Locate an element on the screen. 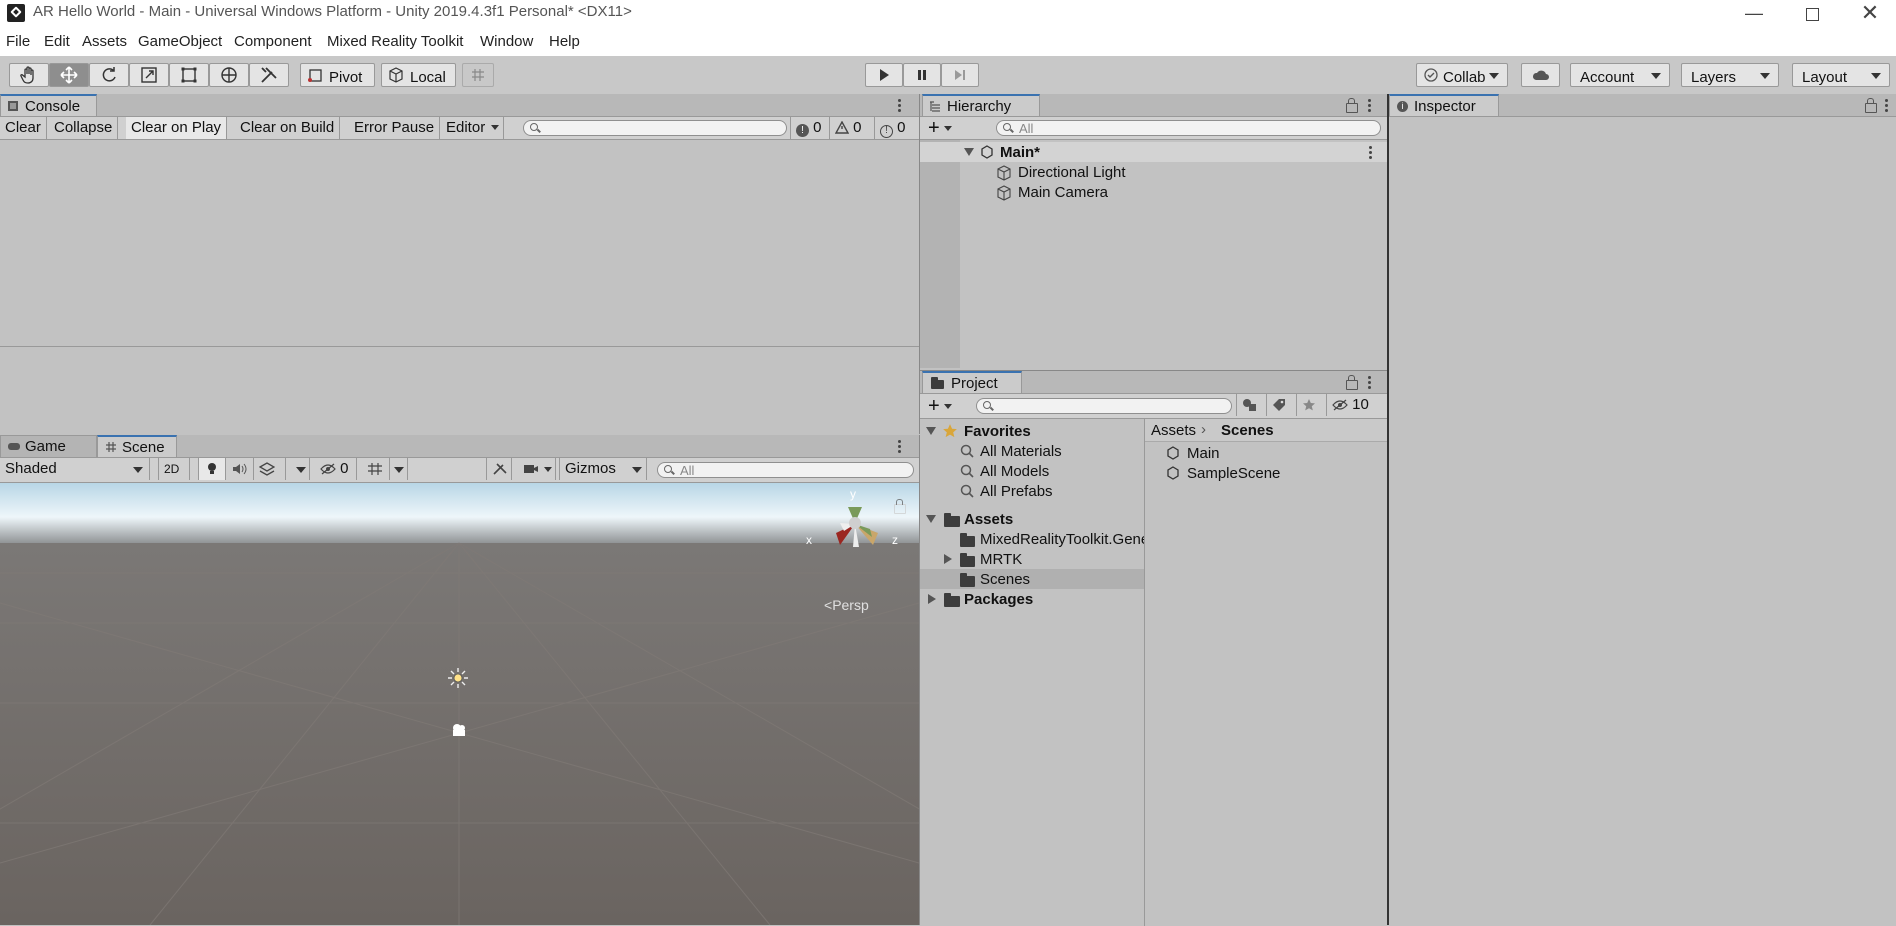 Image resolution: width=1896 pixels, height=926 pixels. asset-folder-row: MRTK is located at coordinates (1032, 559).